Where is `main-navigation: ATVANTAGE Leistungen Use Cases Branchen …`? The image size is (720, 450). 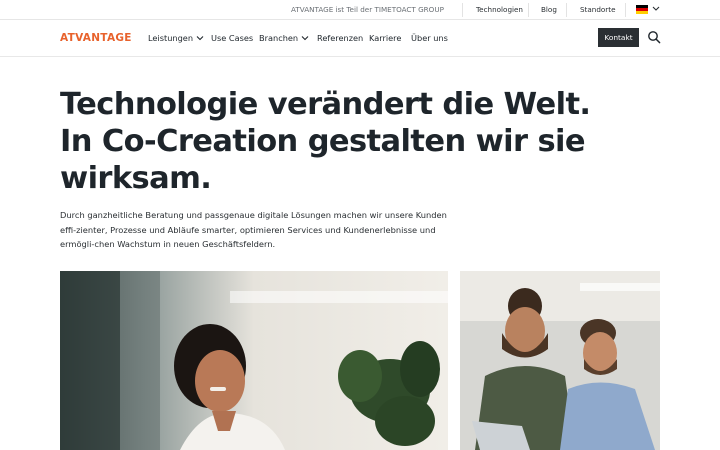
main-navigation: ATVANTAGE Leistungen Use Cases Branchen … is located at coordinates (360, 38).